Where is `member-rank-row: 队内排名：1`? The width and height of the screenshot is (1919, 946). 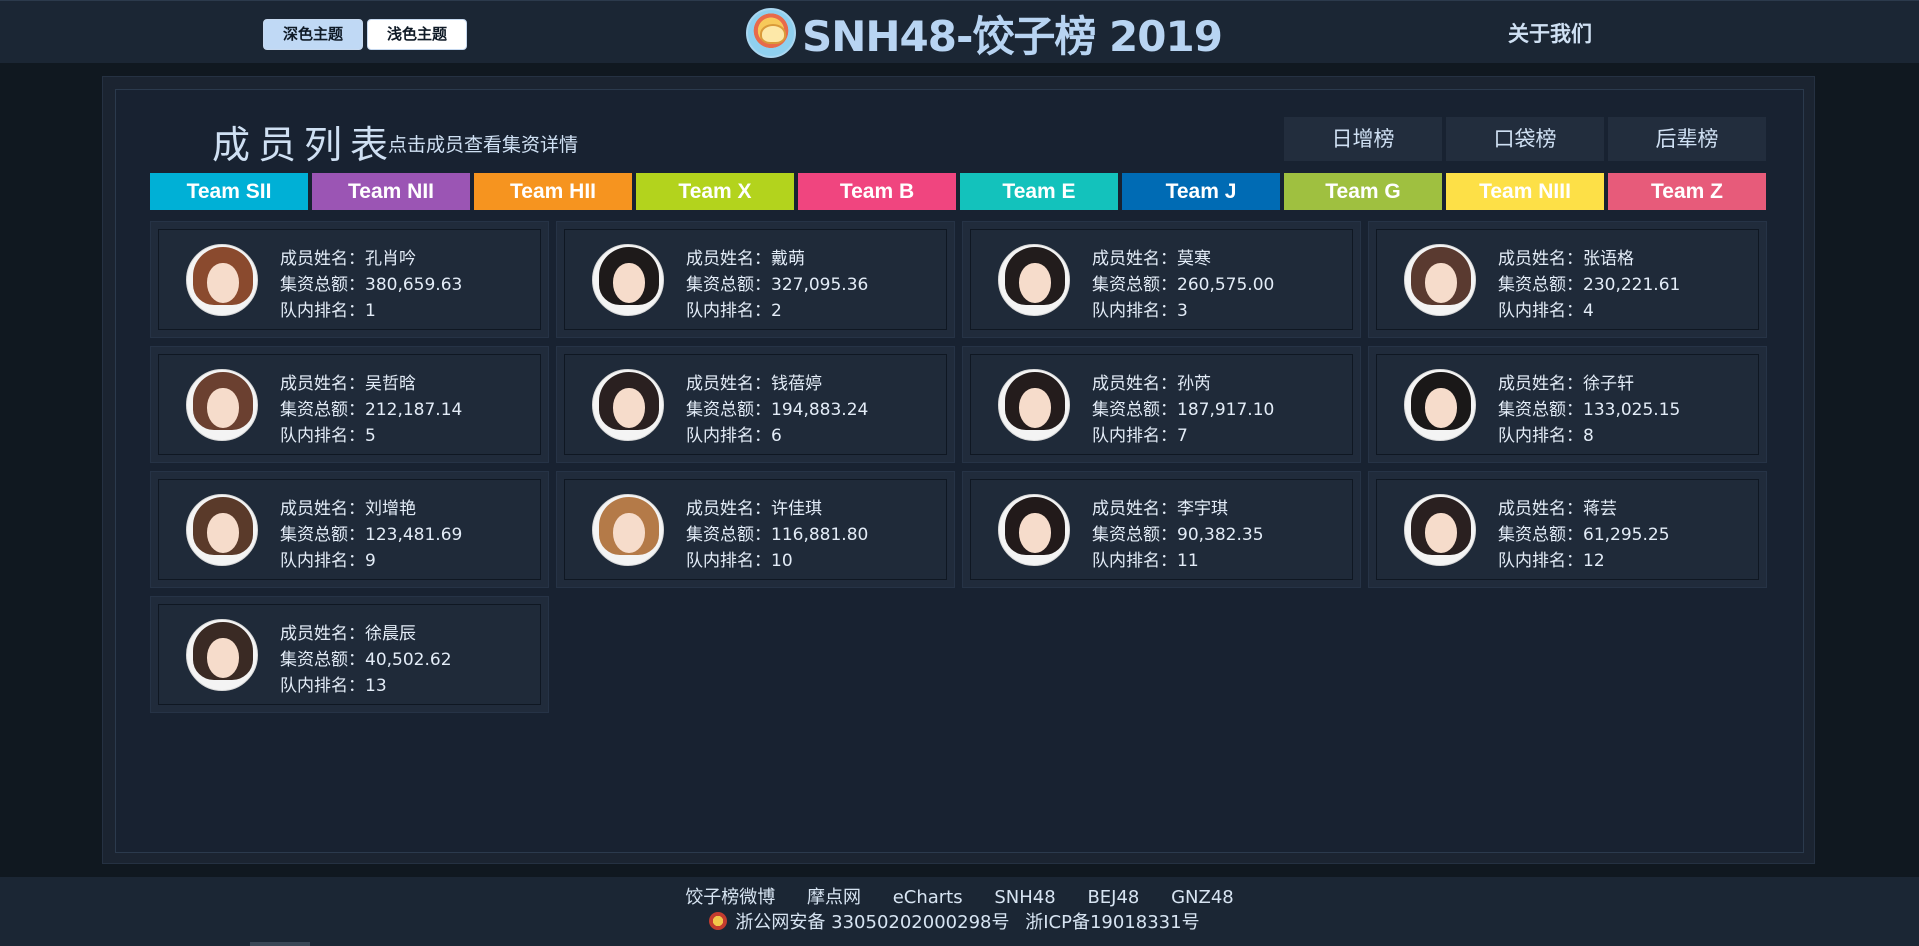
member-rank-row: 队内排名：1 is located at coordinates (371, 311).